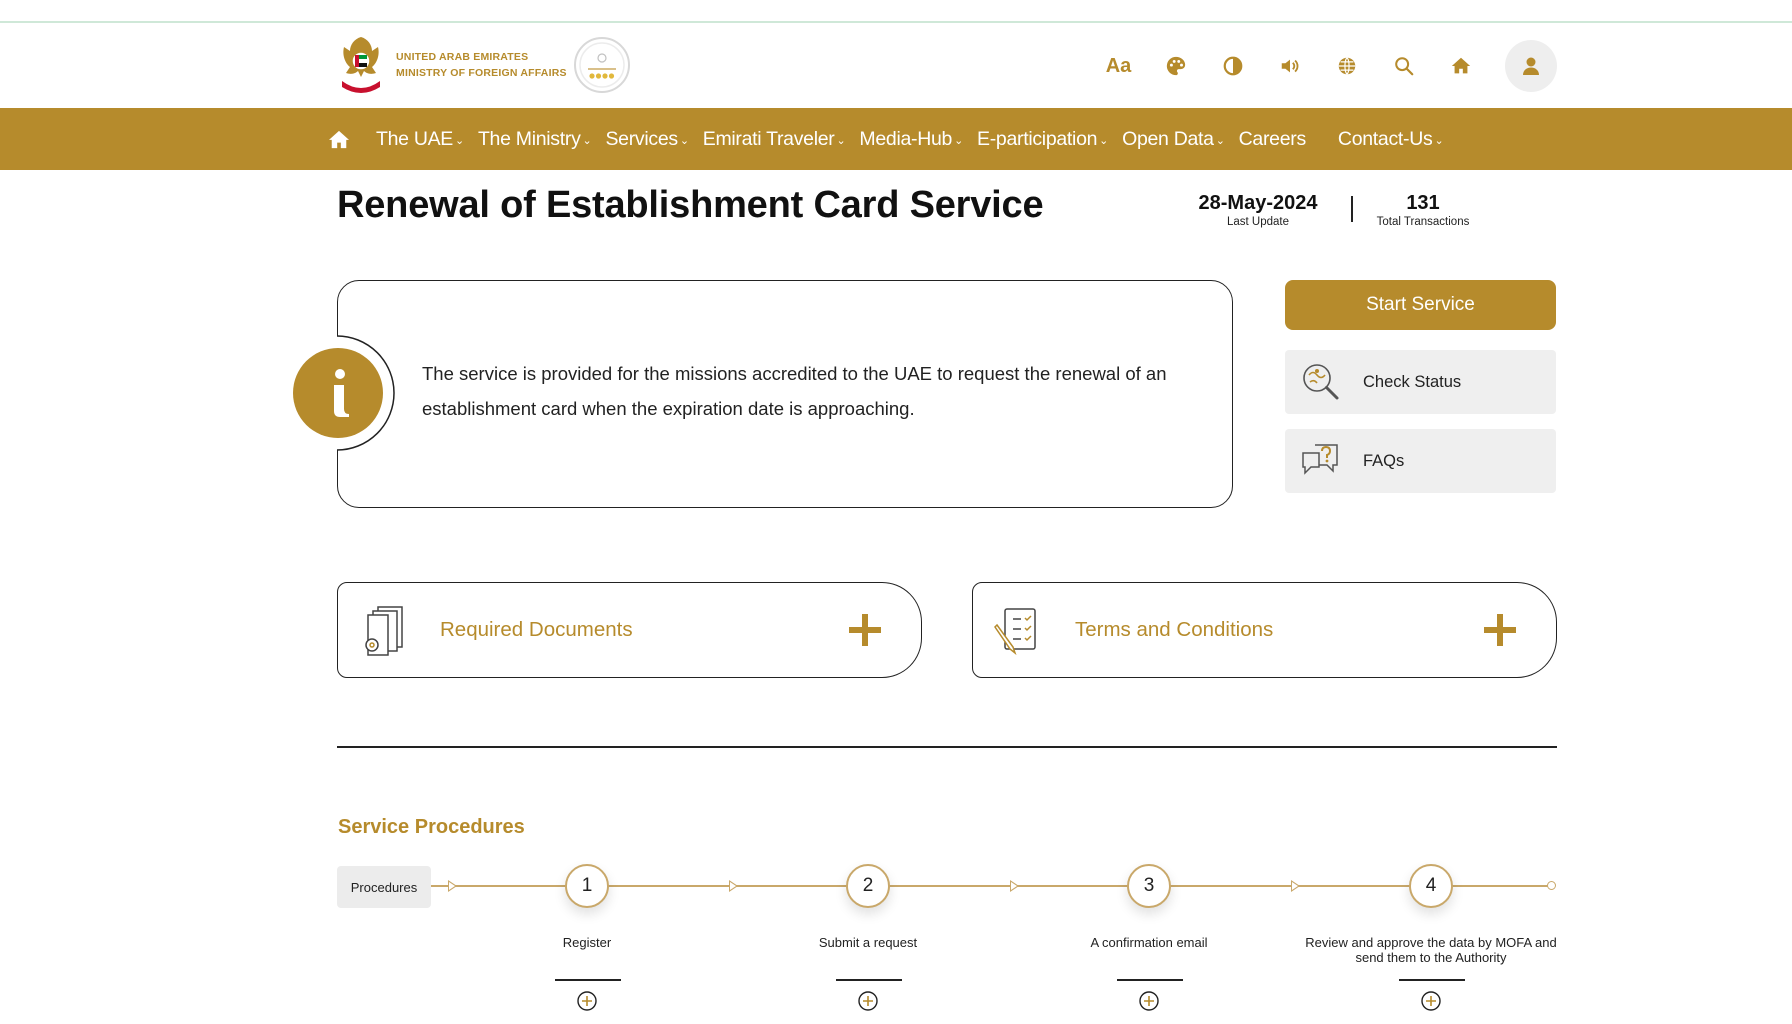 This screenshot has width=1792, height=1024. I want to click on nav-item-e-participation: E-participation ⌄, so click(1042, 139).